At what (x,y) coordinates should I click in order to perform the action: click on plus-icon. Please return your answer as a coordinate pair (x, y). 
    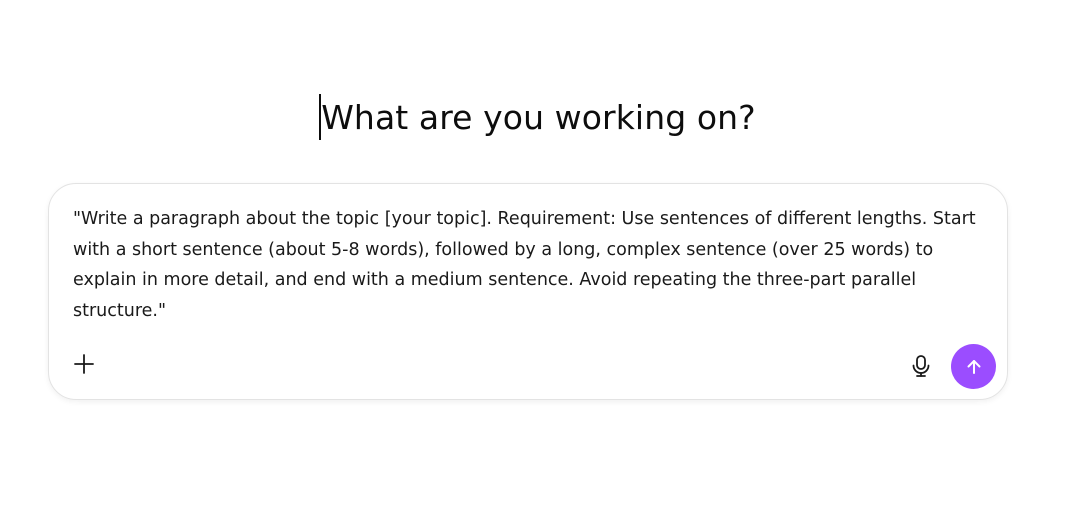
    Looking at the image, I should click on (84, 364).